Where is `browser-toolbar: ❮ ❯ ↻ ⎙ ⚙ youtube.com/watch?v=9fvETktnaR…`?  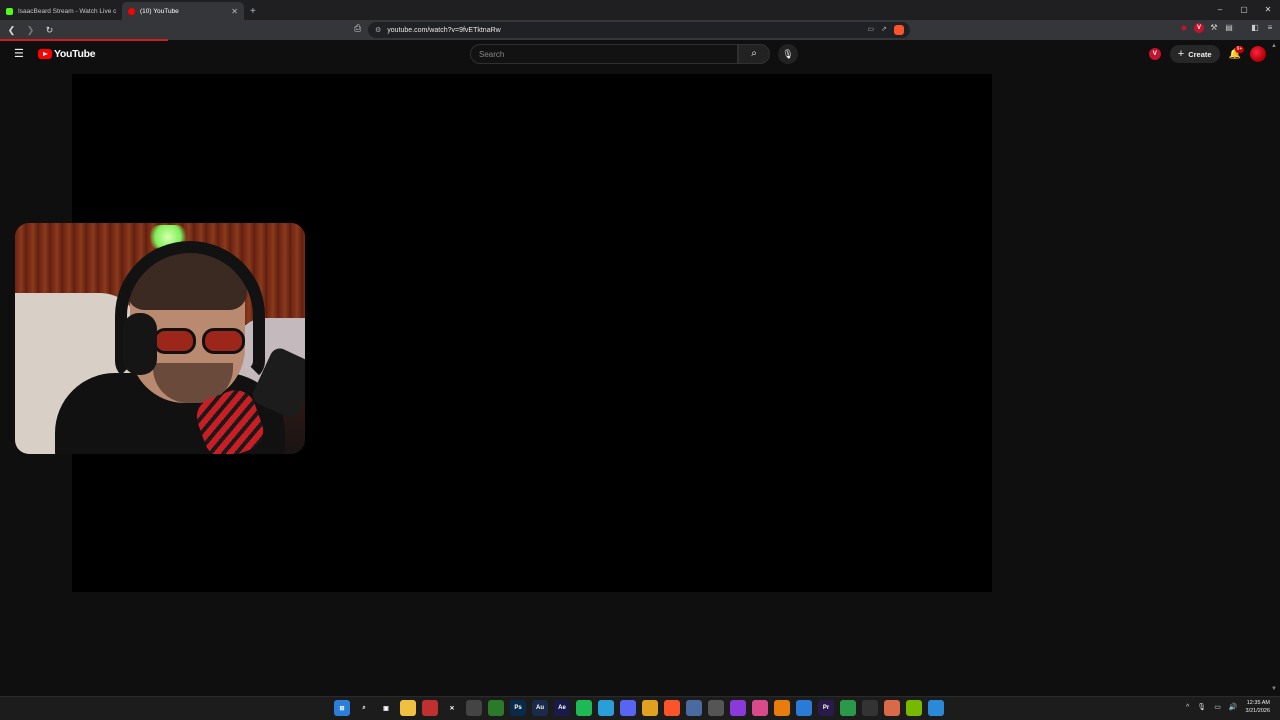
browser-toolbar: ❮ ❯ ↻ ⎙ ⚙ youtube.com/watch?v=9fvETktnaR… is located at coordinates (640, 30).